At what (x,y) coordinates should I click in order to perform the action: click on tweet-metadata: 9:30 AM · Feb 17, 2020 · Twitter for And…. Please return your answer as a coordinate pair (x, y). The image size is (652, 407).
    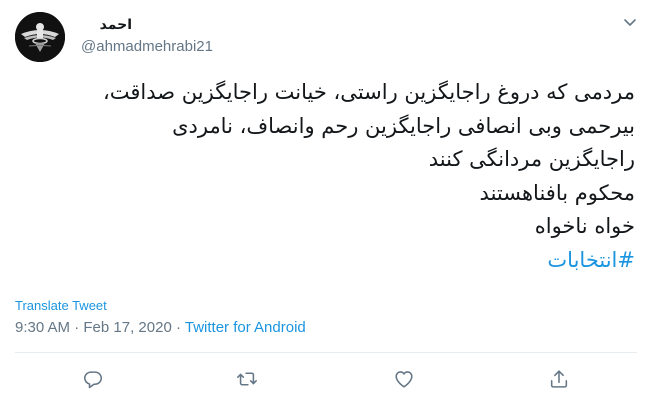
    Looking at the image, I should click on (160, 327).